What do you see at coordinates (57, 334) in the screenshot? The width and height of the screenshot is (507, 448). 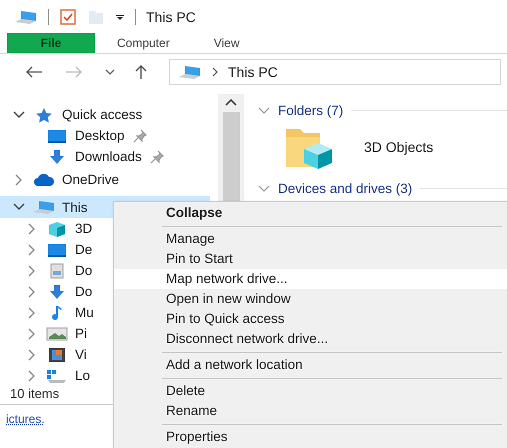 I see `picture-icon` at bounding box center [57, 334].